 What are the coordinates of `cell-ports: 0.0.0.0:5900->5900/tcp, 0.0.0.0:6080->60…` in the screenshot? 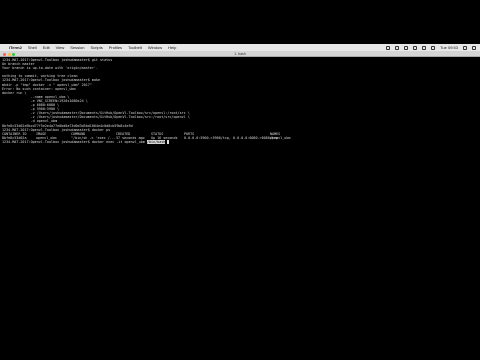 It's located at (231, 137).